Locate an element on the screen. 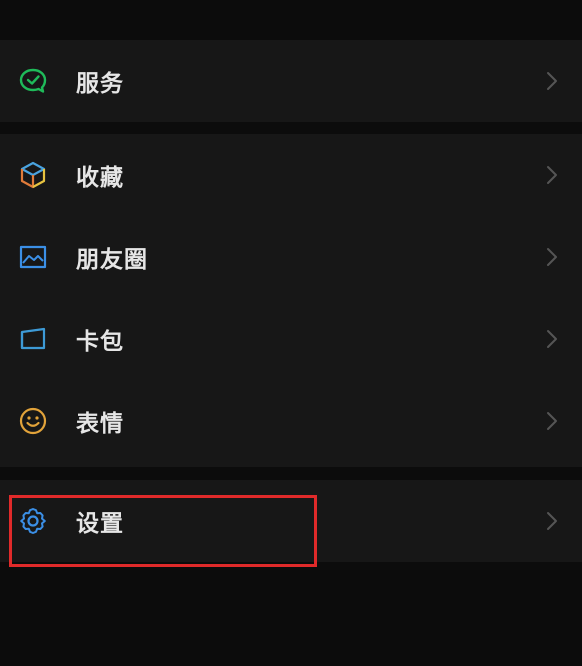 The height and width of the screenshot is (666, 582). menu-item-label: 表情 is located at coordinates (100, 424).